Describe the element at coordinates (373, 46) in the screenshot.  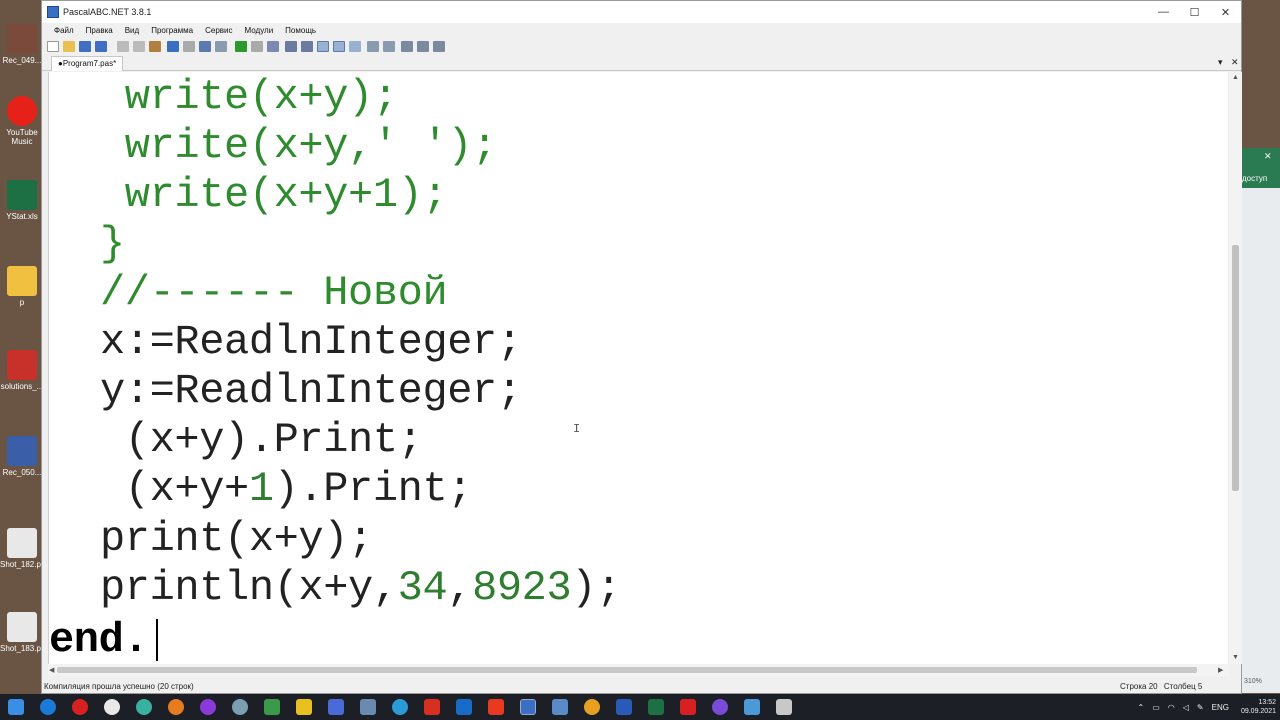
I see `debug-icon` at that location.